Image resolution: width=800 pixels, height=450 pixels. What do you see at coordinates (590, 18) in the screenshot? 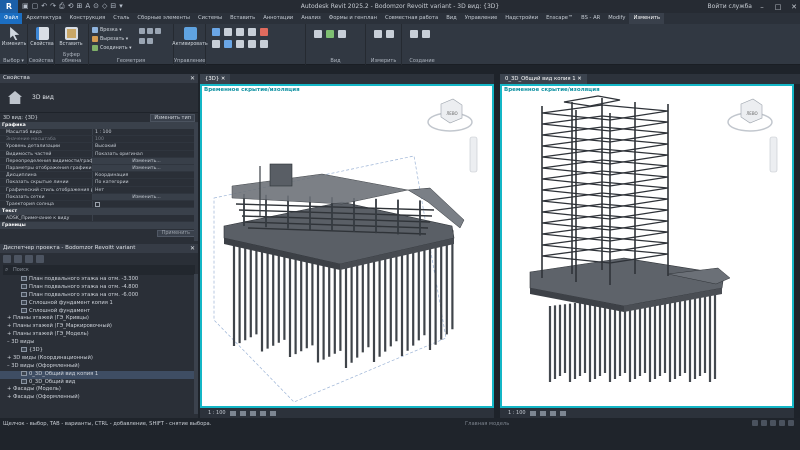
I see `ribbon-tab: BS - AR` at bounding box center [590, 18].